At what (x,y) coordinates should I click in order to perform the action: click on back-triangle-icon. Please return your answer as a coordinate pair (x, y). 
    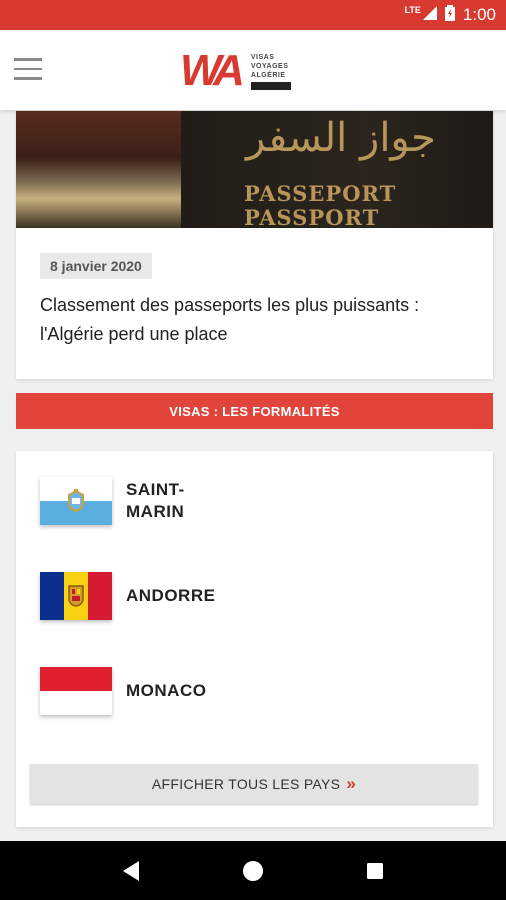
    Looking at the image, I should click on (131, 870).